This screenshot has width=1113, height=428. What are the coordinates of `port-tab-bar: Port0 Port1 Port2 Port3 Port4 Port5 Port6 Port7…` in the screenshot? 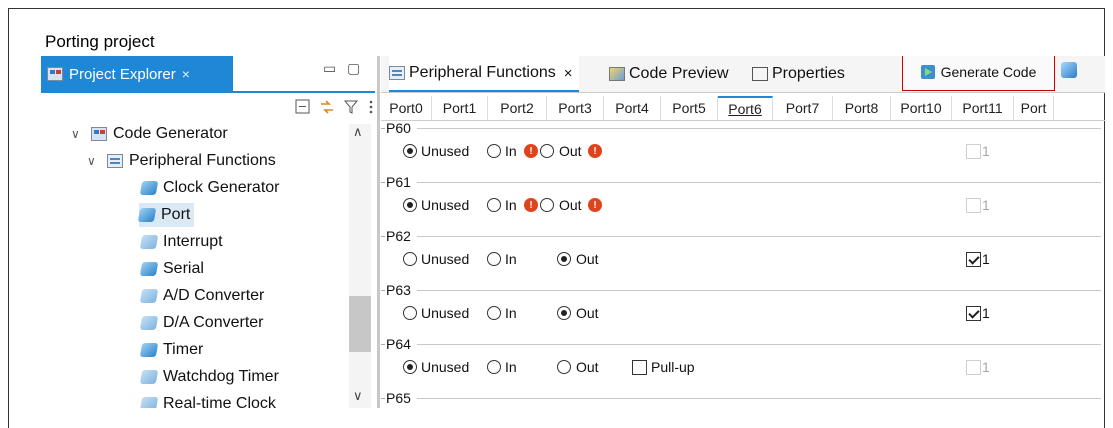 It's located at (743, 108).